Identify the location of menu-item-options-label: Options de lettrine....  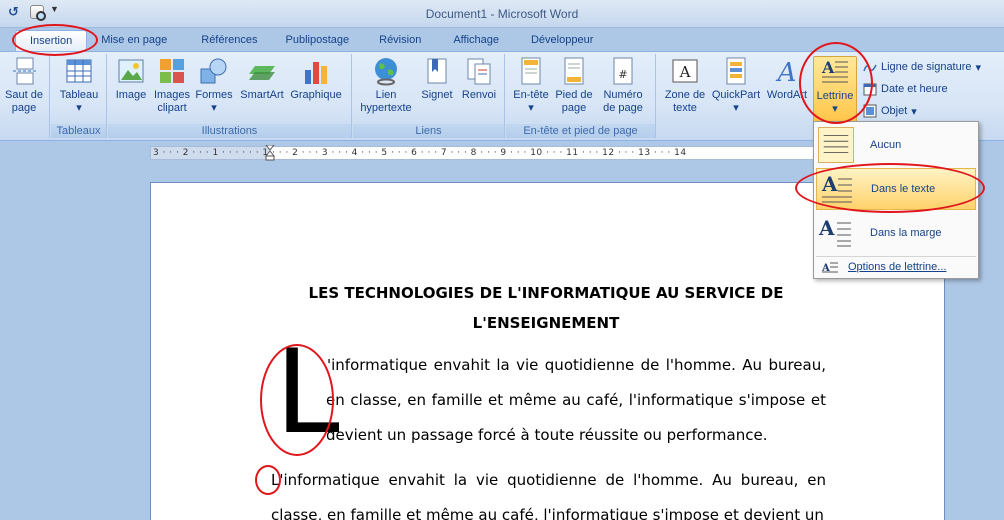
(897, 266).